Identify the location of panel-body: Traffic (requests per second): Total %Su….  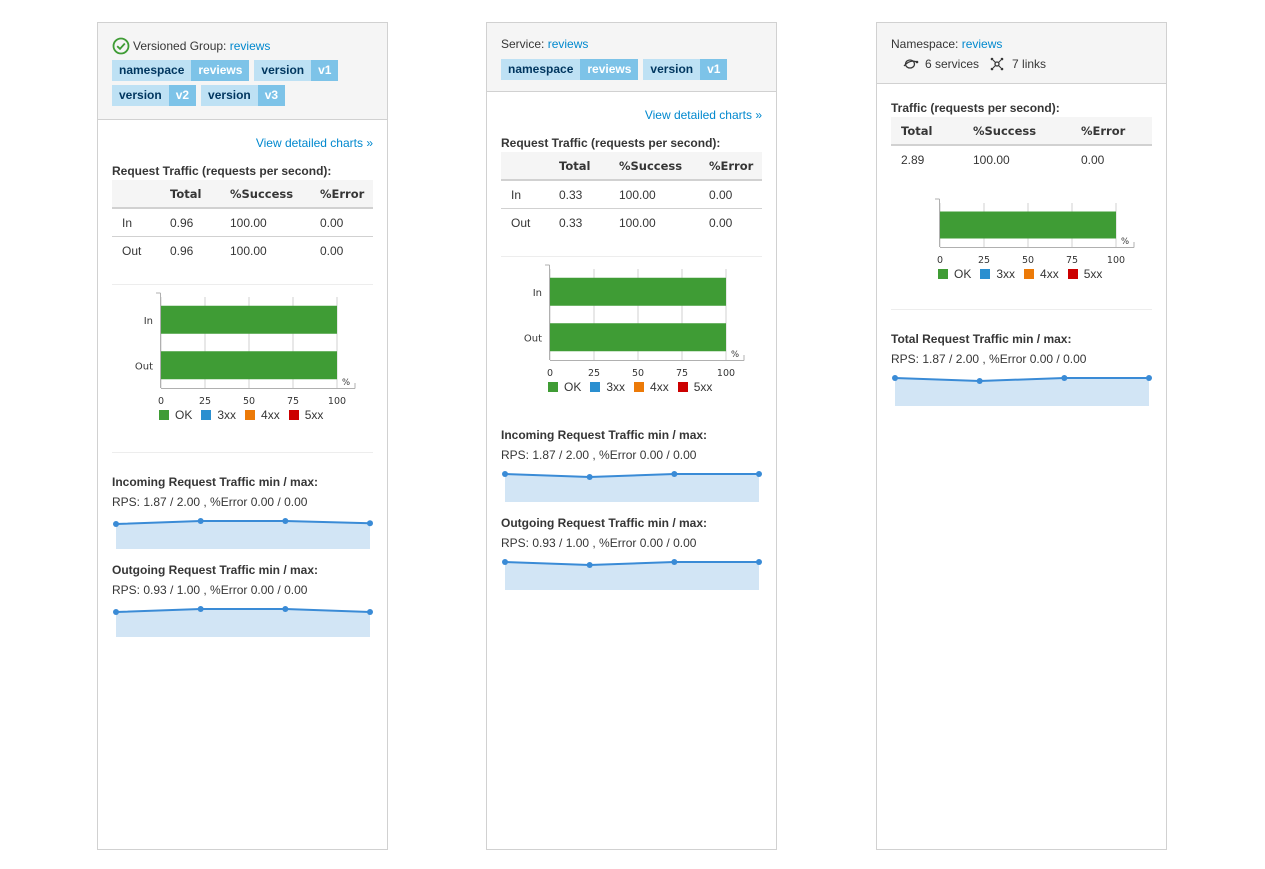
(1021, 254).